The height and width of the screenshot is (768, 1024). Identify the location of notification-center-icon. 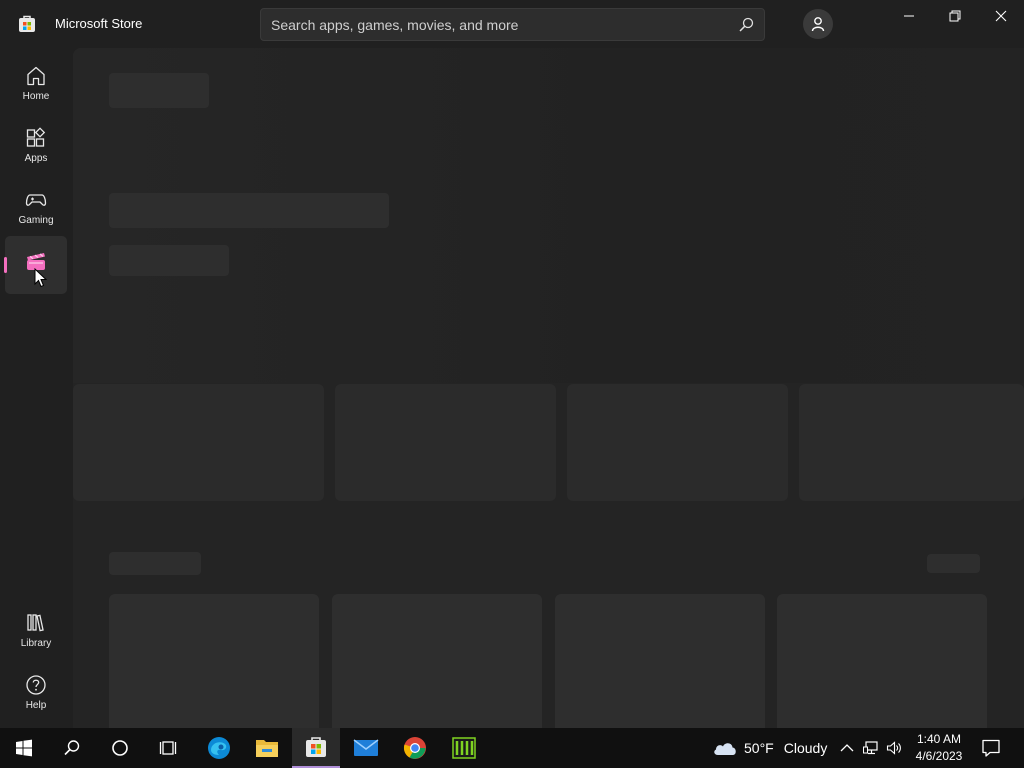
(991, 748).